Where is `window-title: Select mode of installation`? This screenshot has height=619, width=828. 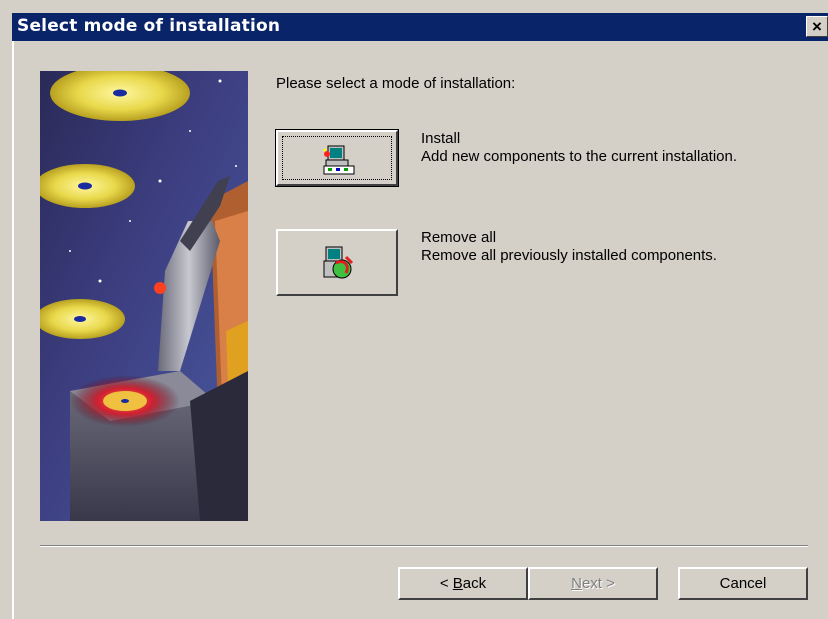 window-title: Select mode of installation is located at coordinates (149, 26).